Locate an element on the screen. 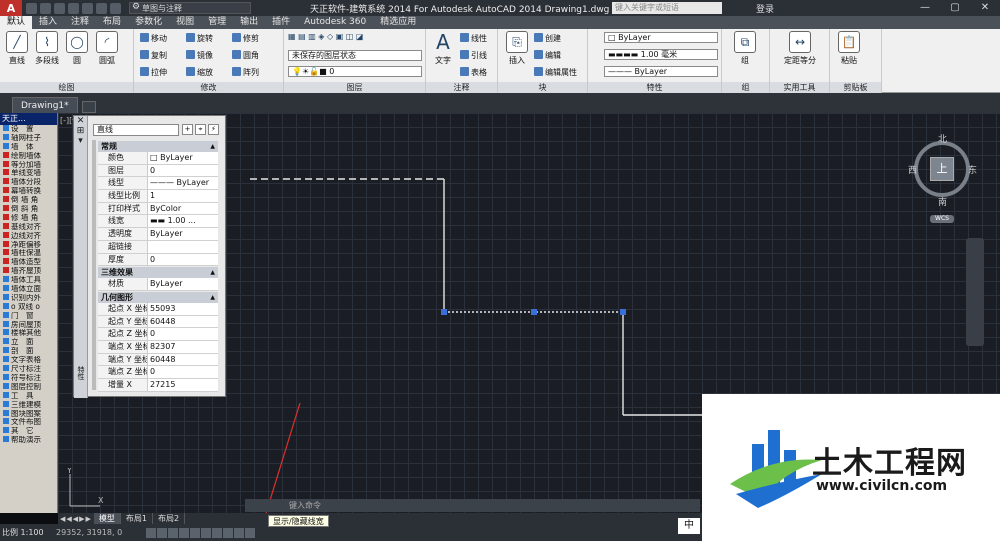  grip-start is located at coordinates (444, 312).